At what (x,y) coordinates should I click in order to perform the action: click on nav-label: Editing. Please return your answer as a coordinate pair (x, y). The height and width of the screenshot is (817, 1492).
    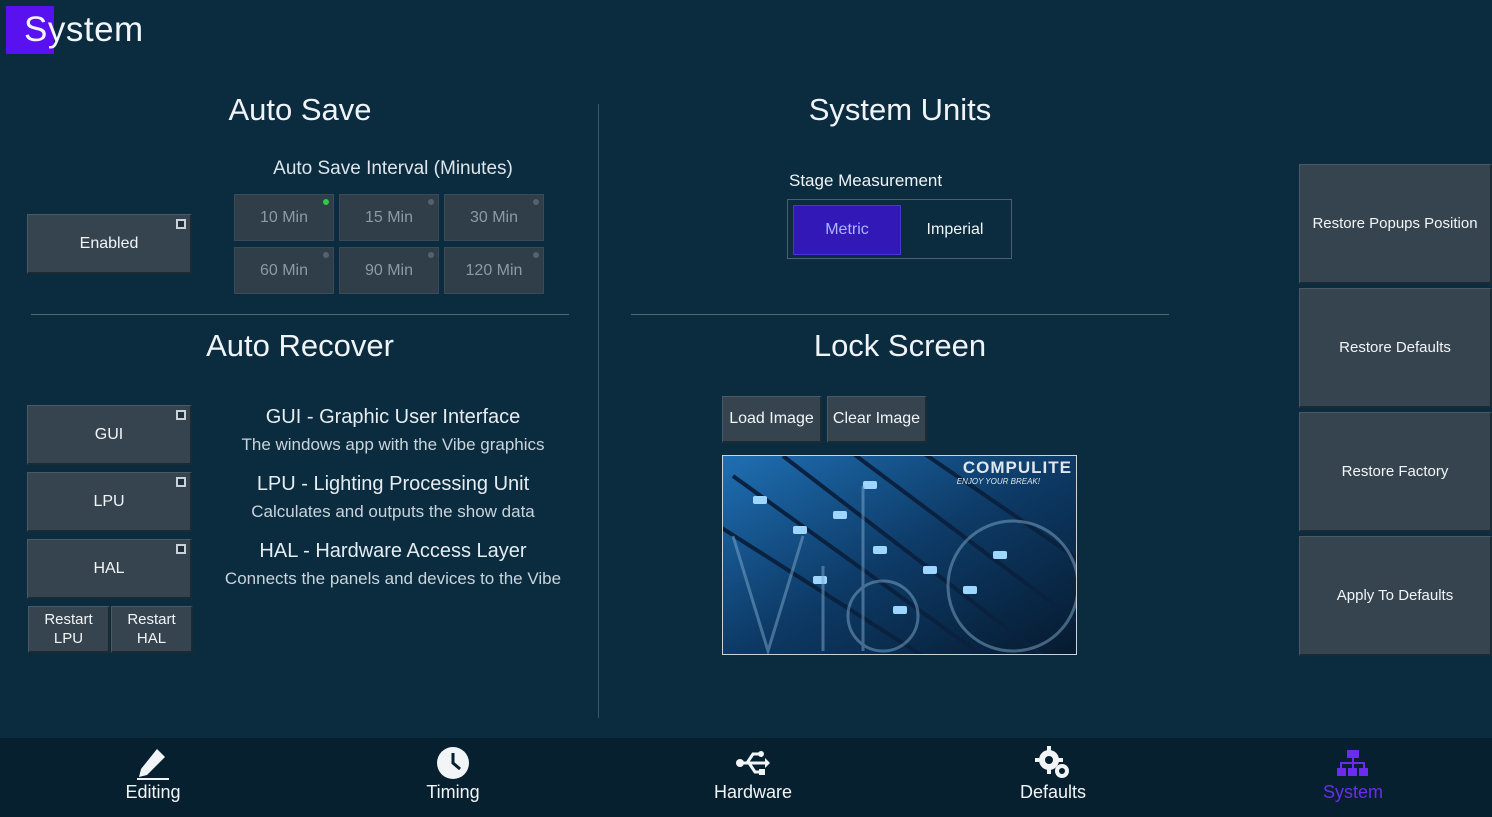
    Looking at the image, I should click on (153, 792).